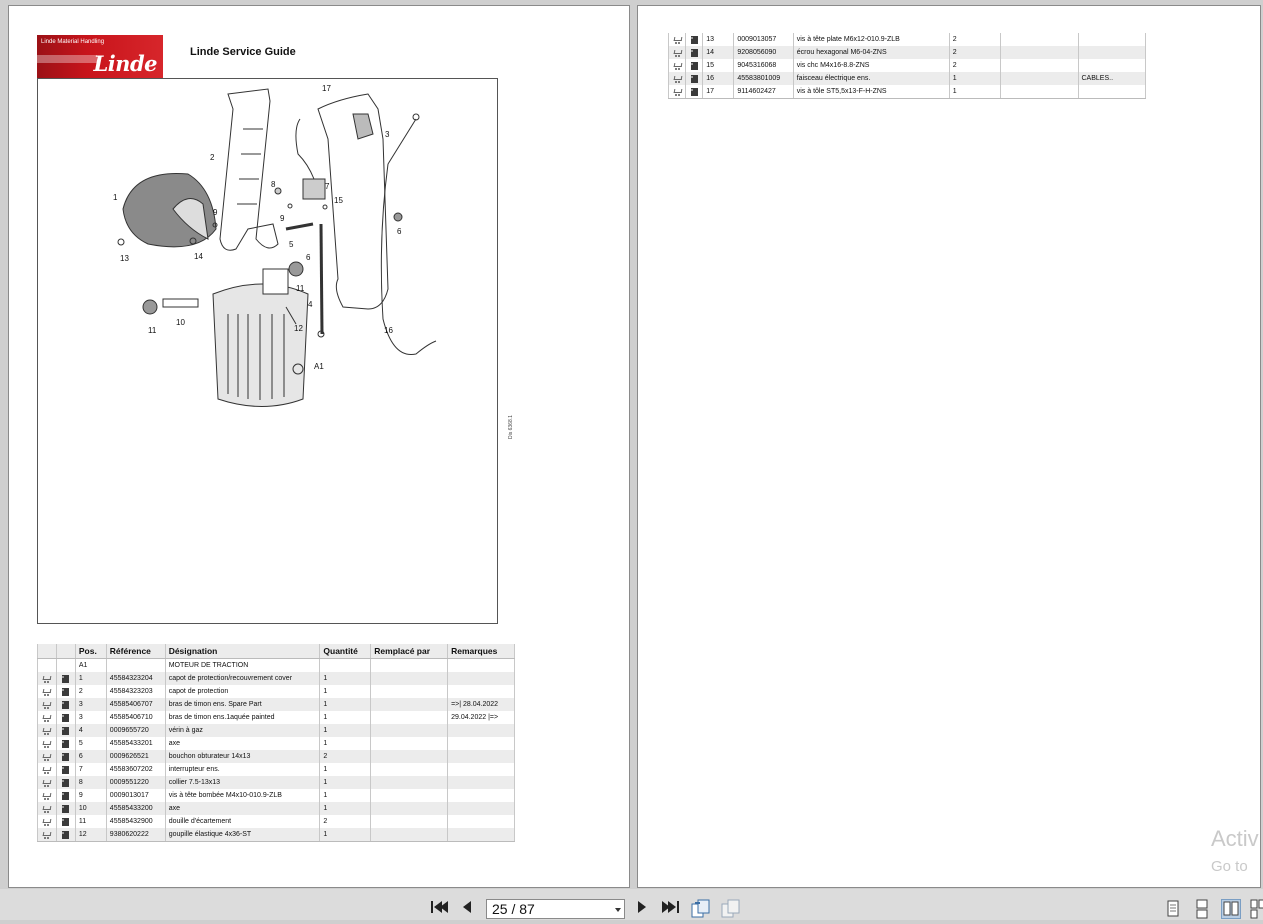  I want to click on table-row: 11 45585432900 douille d'écartement 2, so click(276, 821).